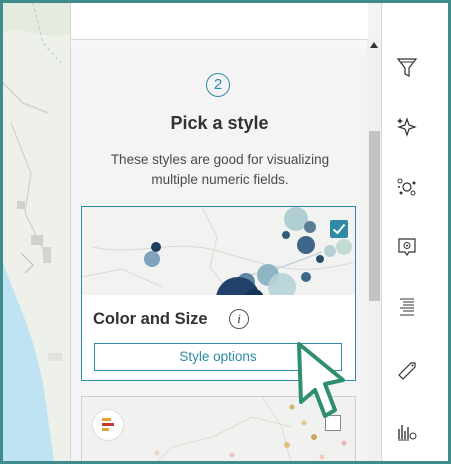 The width and height of the screenshot is (451, 464). I want to click on filter-button, so click(407, 67).